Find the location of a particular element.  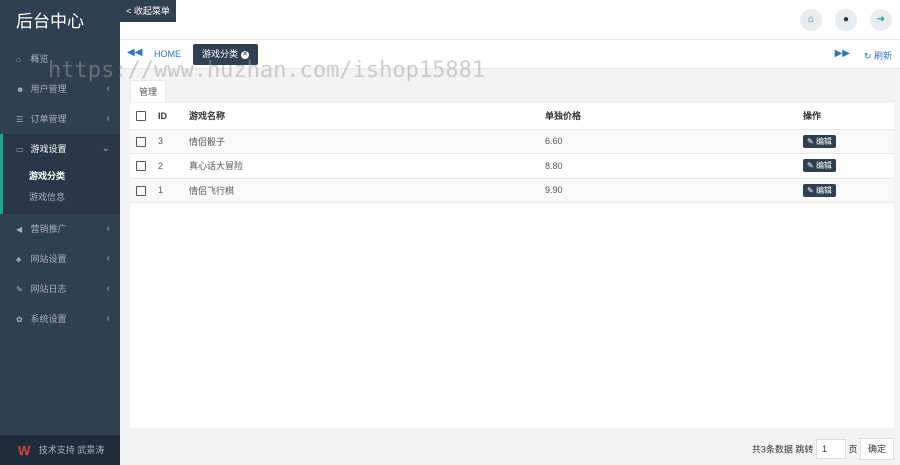

sidebar-item-label: 营销推广 is located at coordinates (48, 229).